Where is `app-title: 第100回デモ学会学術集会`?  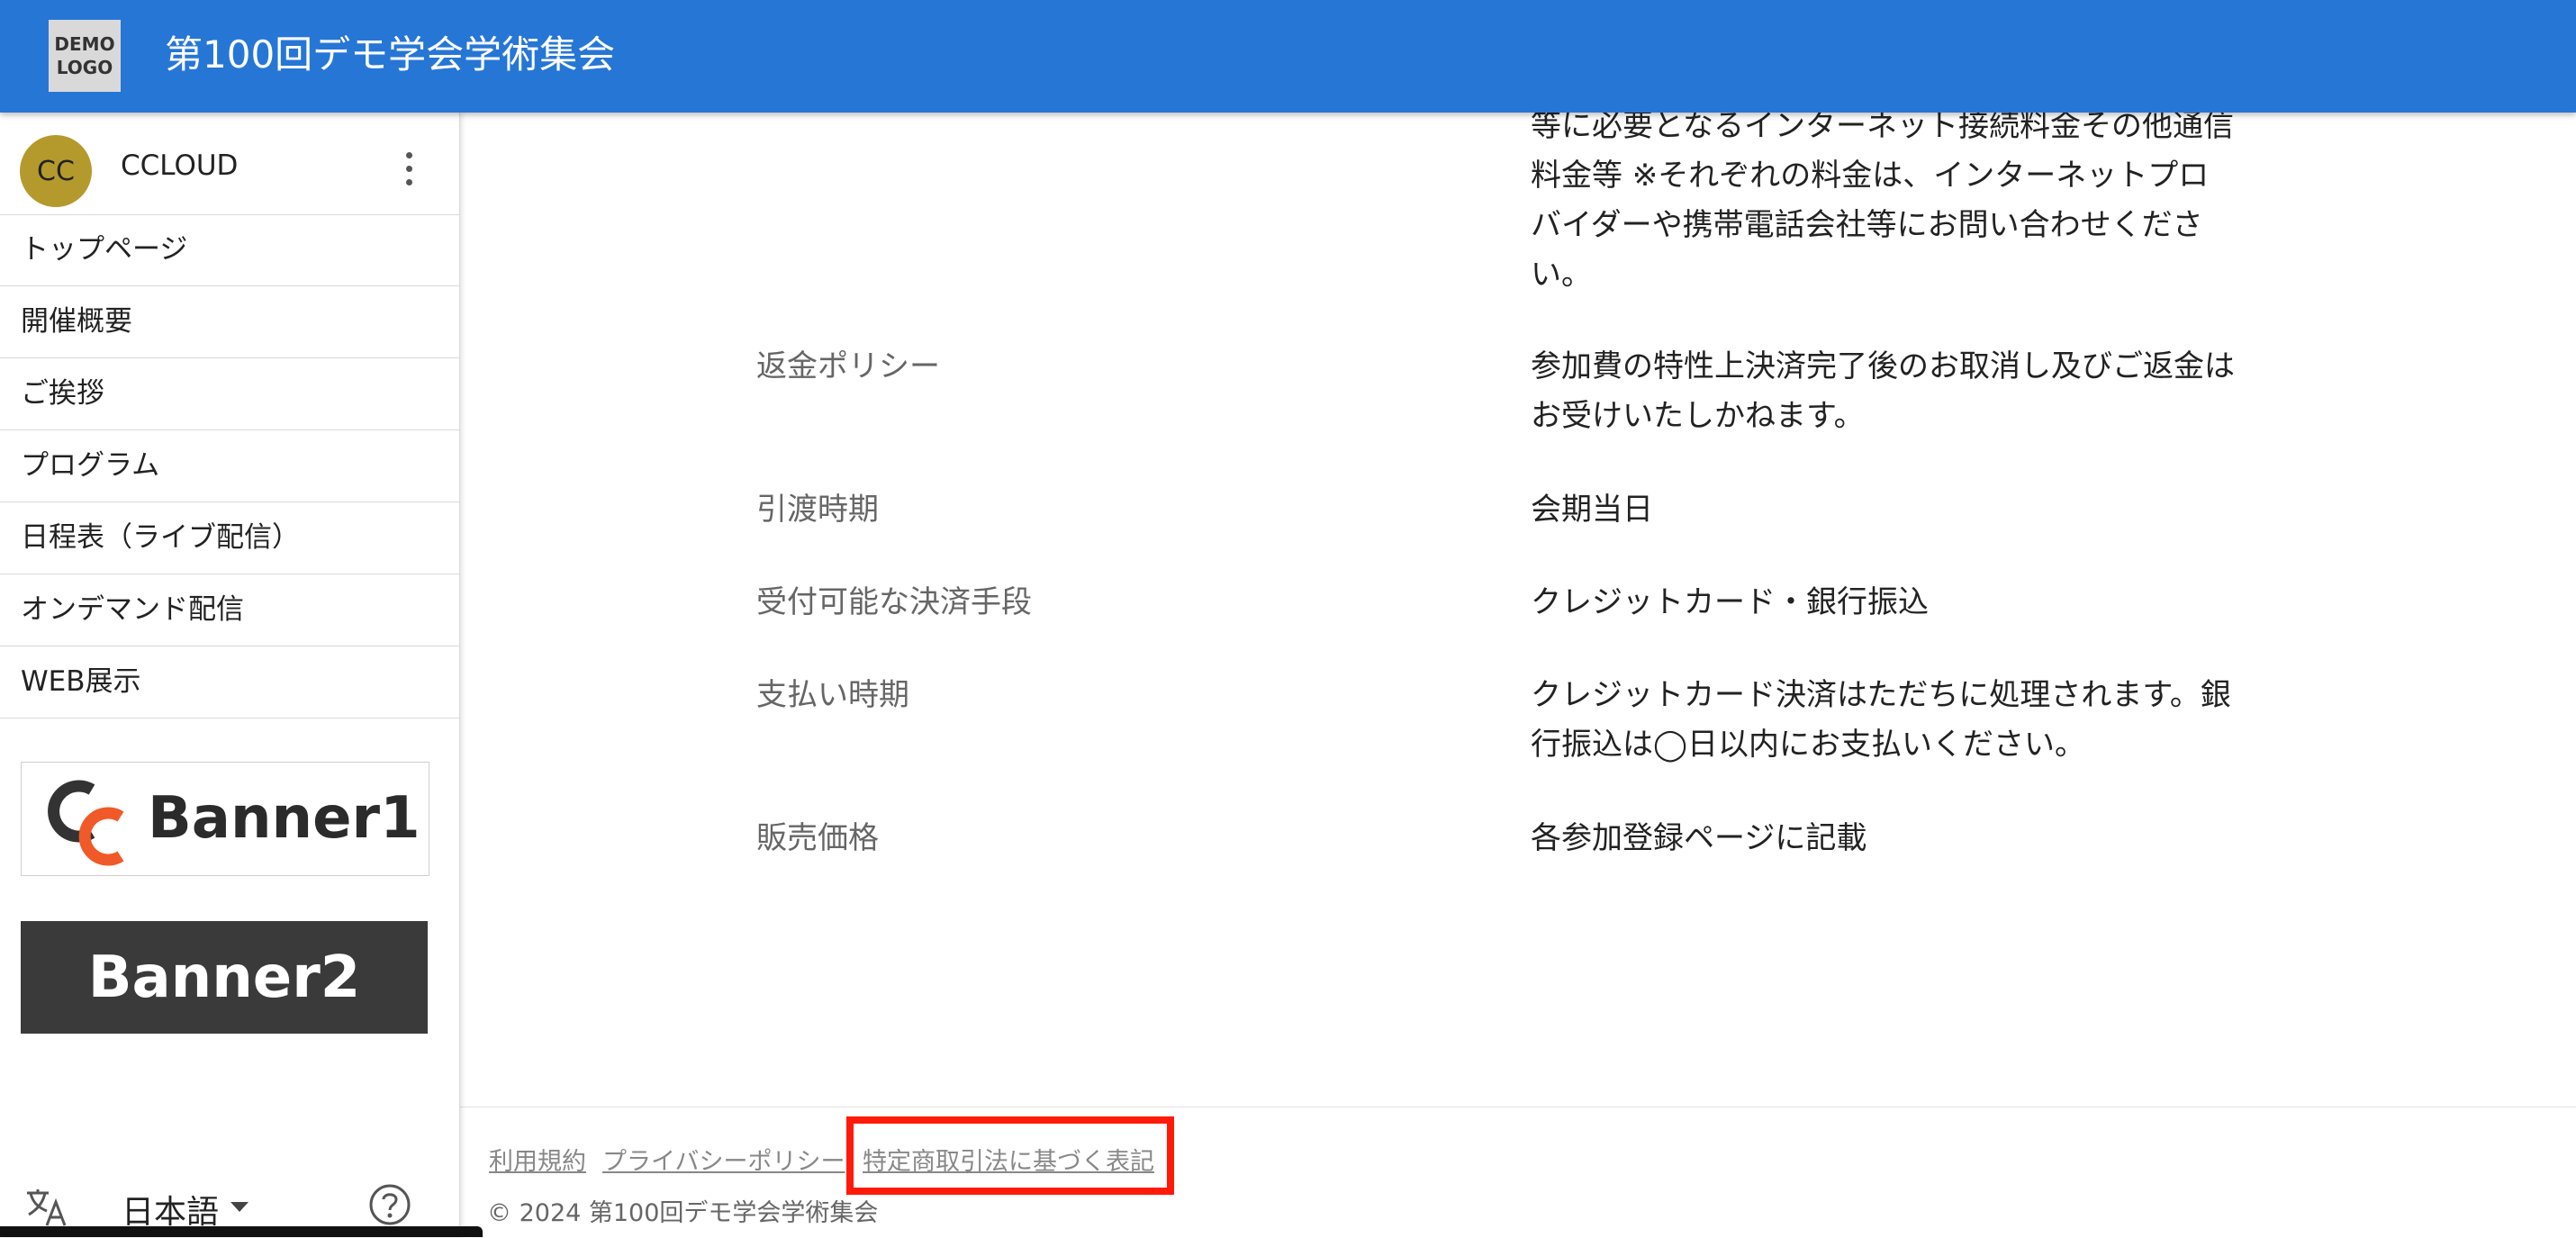
app-title: 第100回デモ学会学術集会 is located at coordinates (390, 54).